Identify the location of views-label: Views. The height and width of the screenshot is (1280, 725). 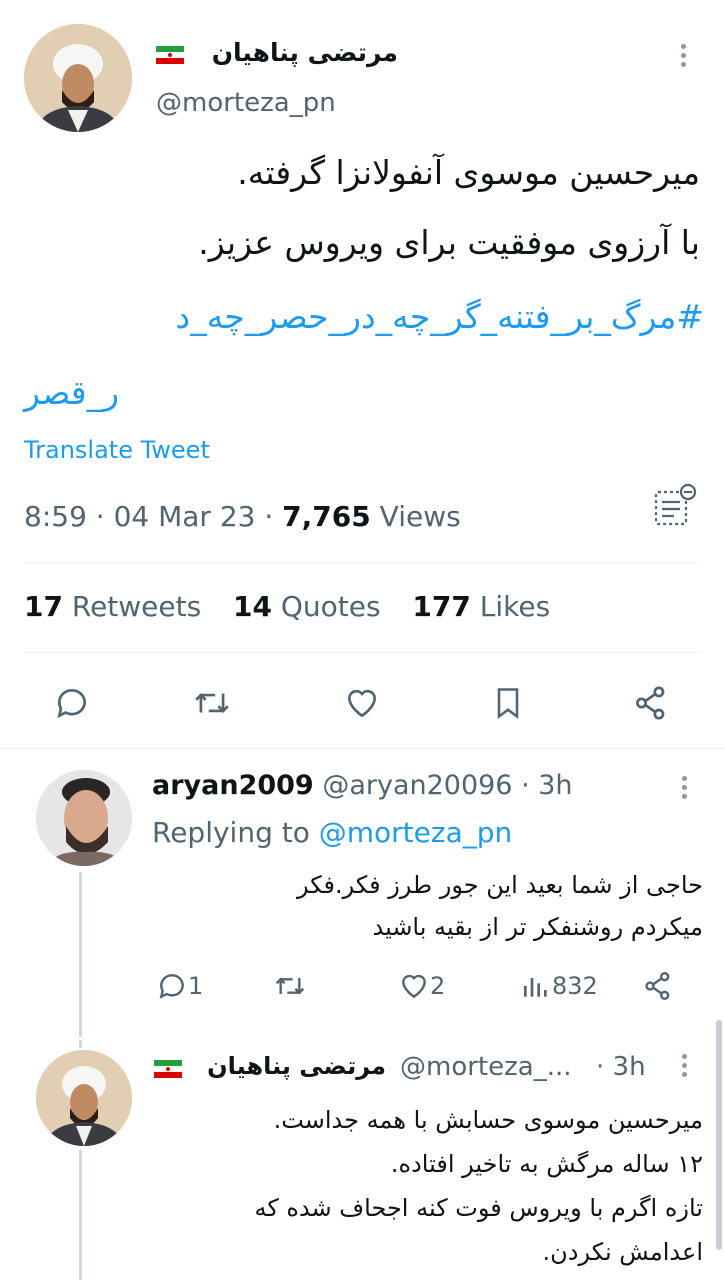
(415, 516).